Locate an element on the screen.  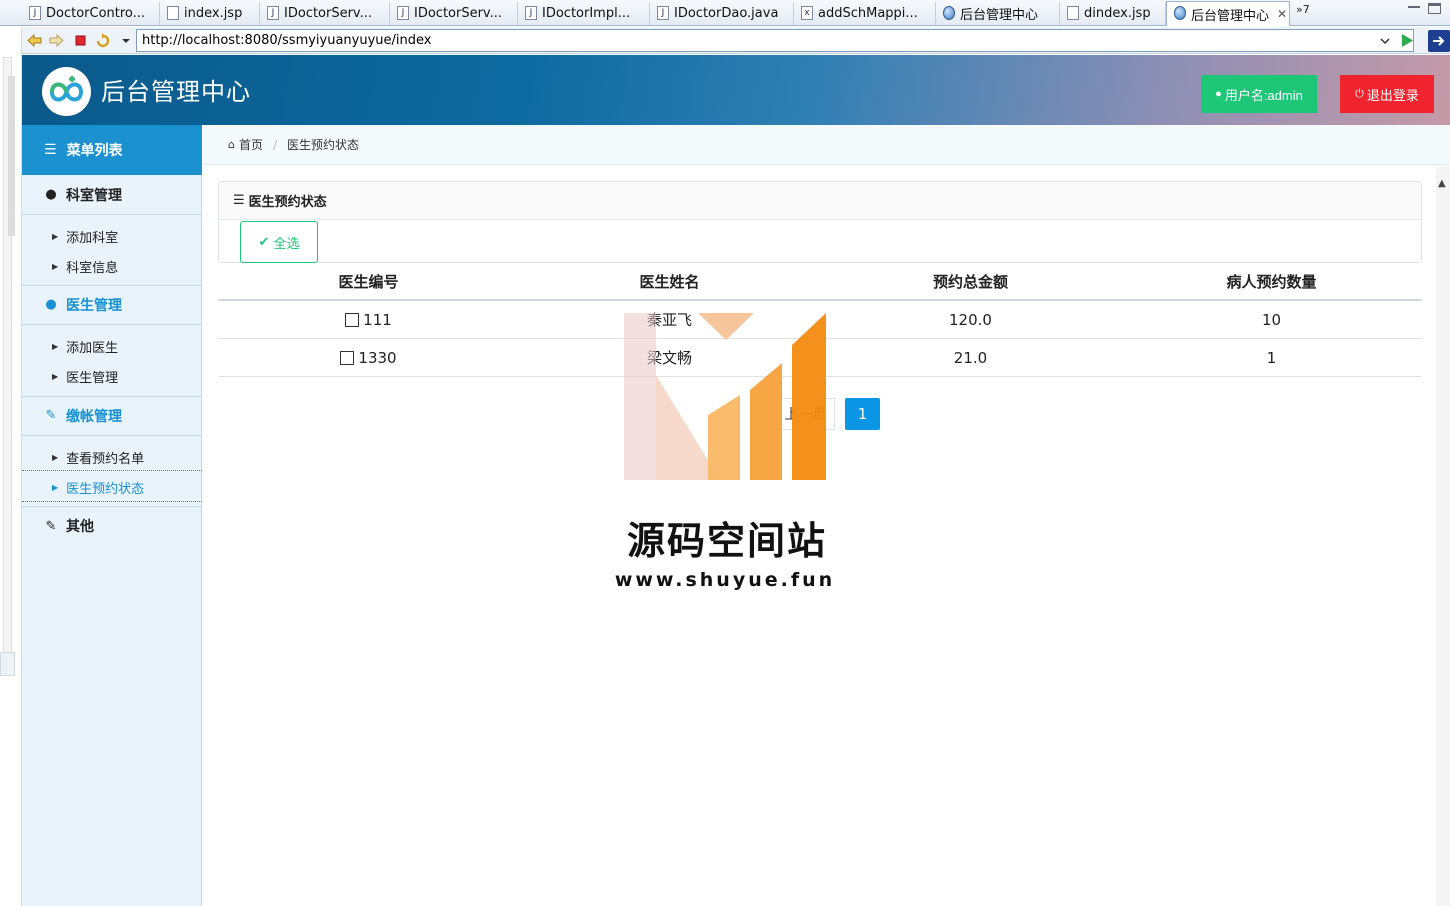
refresh-icon is located at coordinates (102, 40).